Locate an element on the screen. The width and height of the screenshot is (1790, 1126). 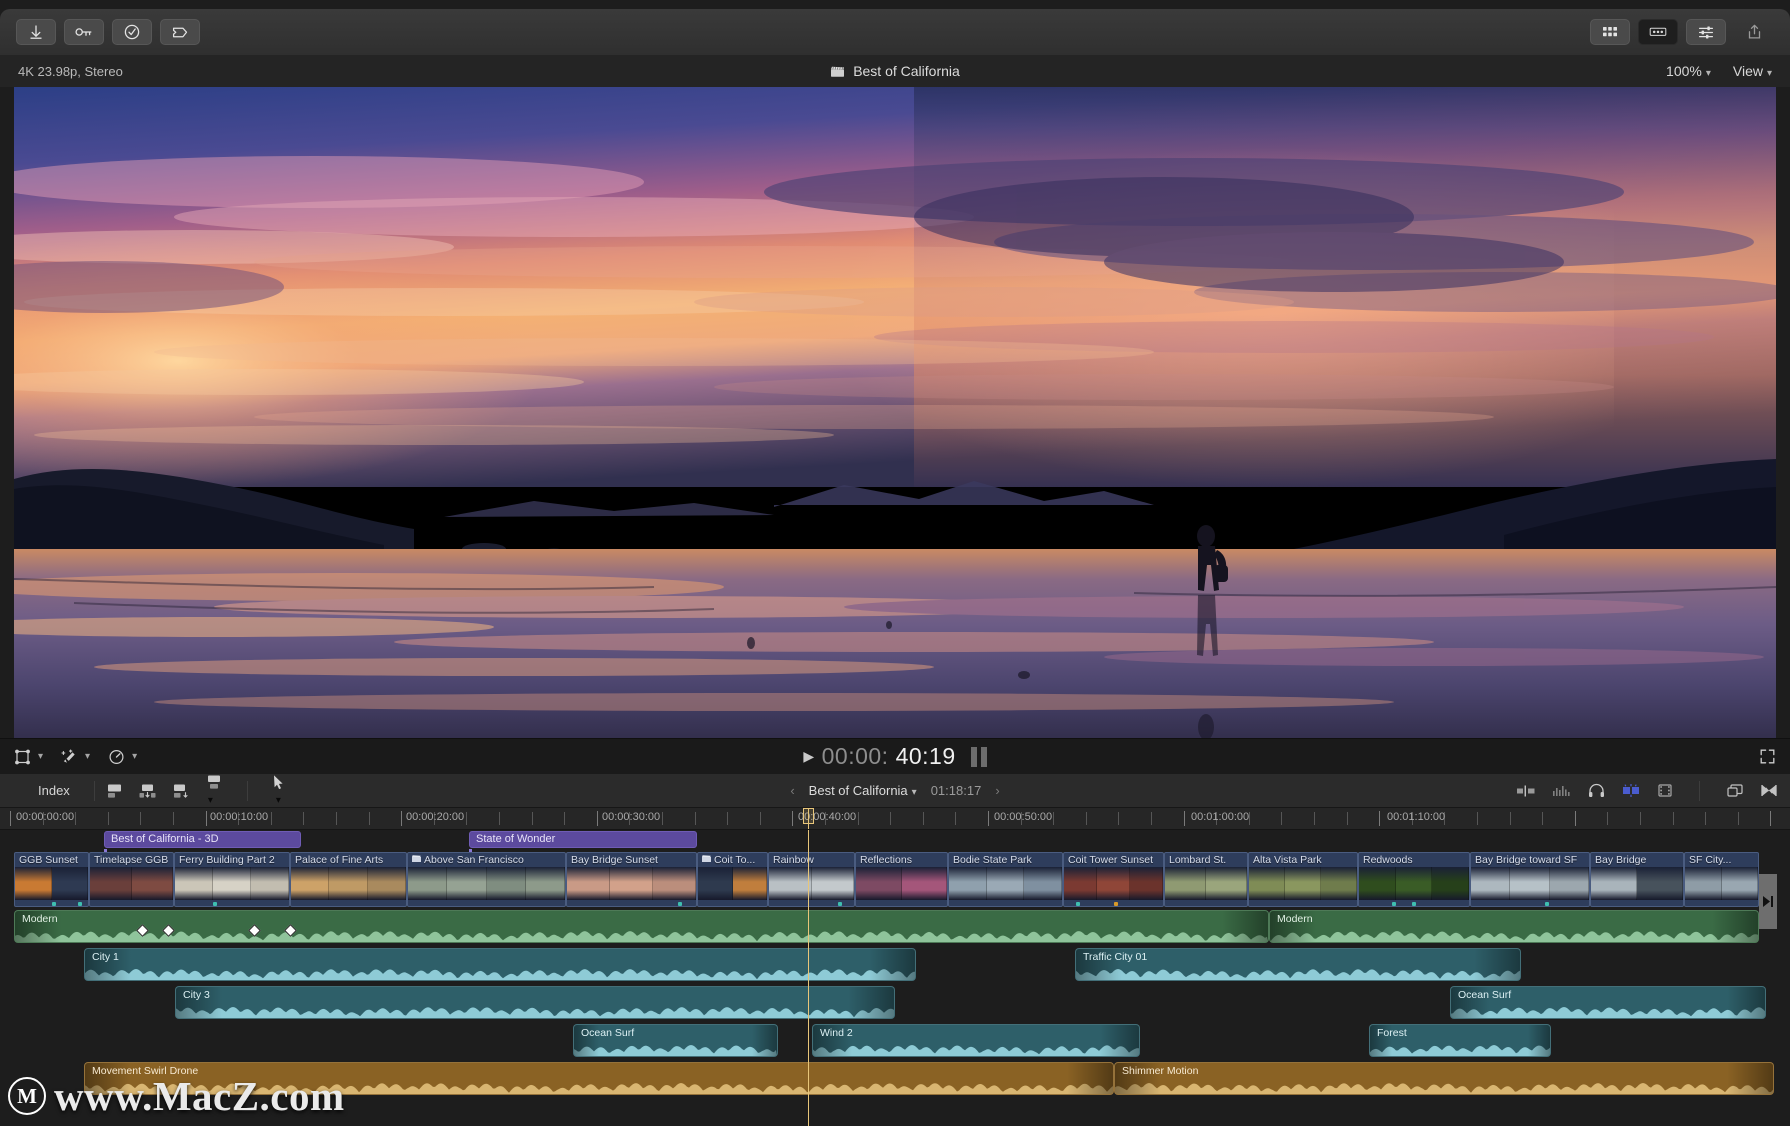
view-menu: View ▾ is located at coordinates (1752, 71).